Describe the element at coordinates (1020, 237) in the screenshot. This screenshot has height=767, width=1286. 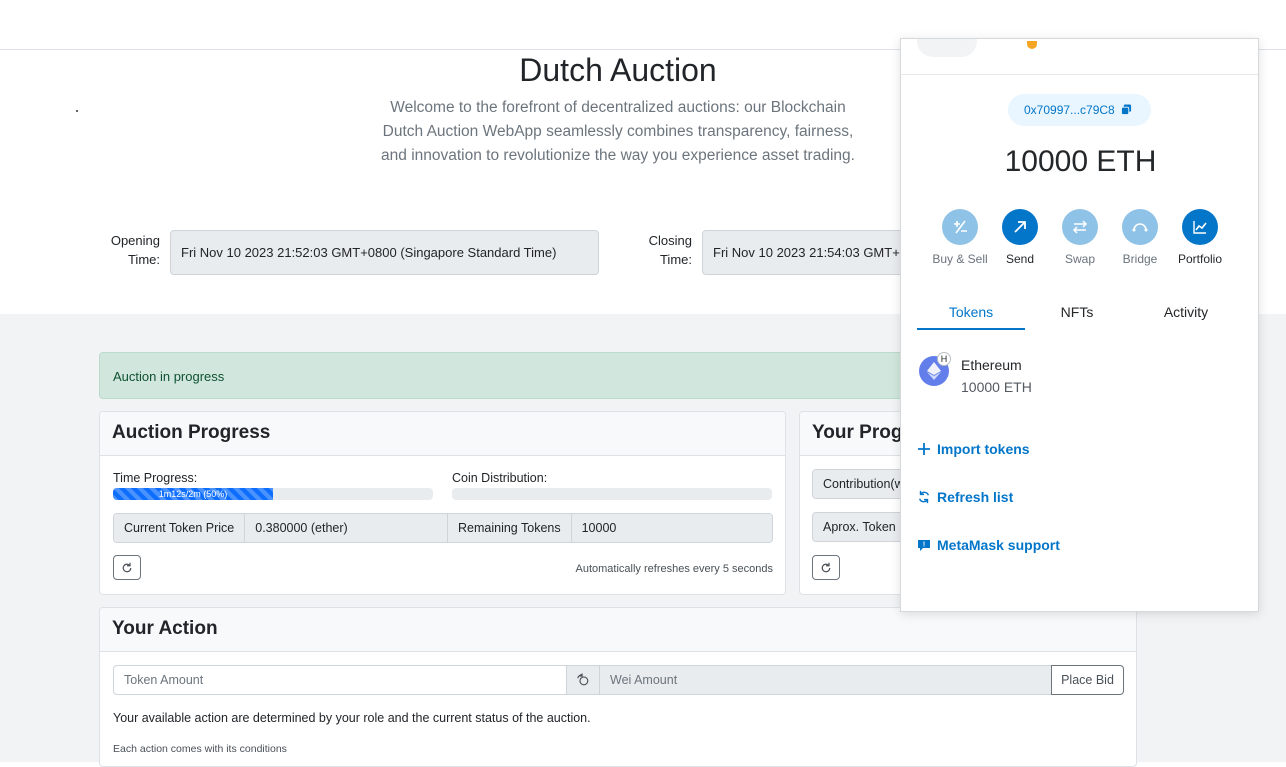
I see `send-button: Send` at that location.